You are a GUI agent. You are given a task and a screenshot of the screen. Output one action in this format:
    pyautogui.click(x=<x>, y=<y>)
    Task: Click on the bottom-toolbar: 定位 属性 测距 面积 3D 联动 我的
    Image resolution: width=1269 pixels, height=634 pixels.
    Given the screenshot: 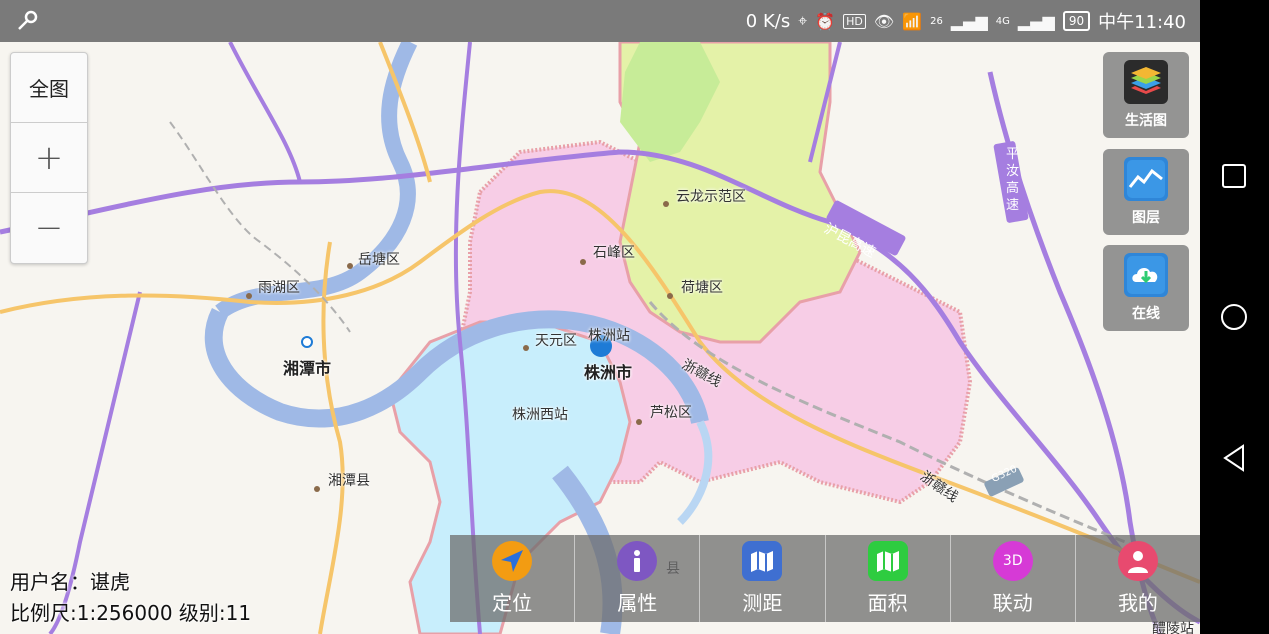 What is the action you would take?
    pyautogui.click(x=825, y=578)
    